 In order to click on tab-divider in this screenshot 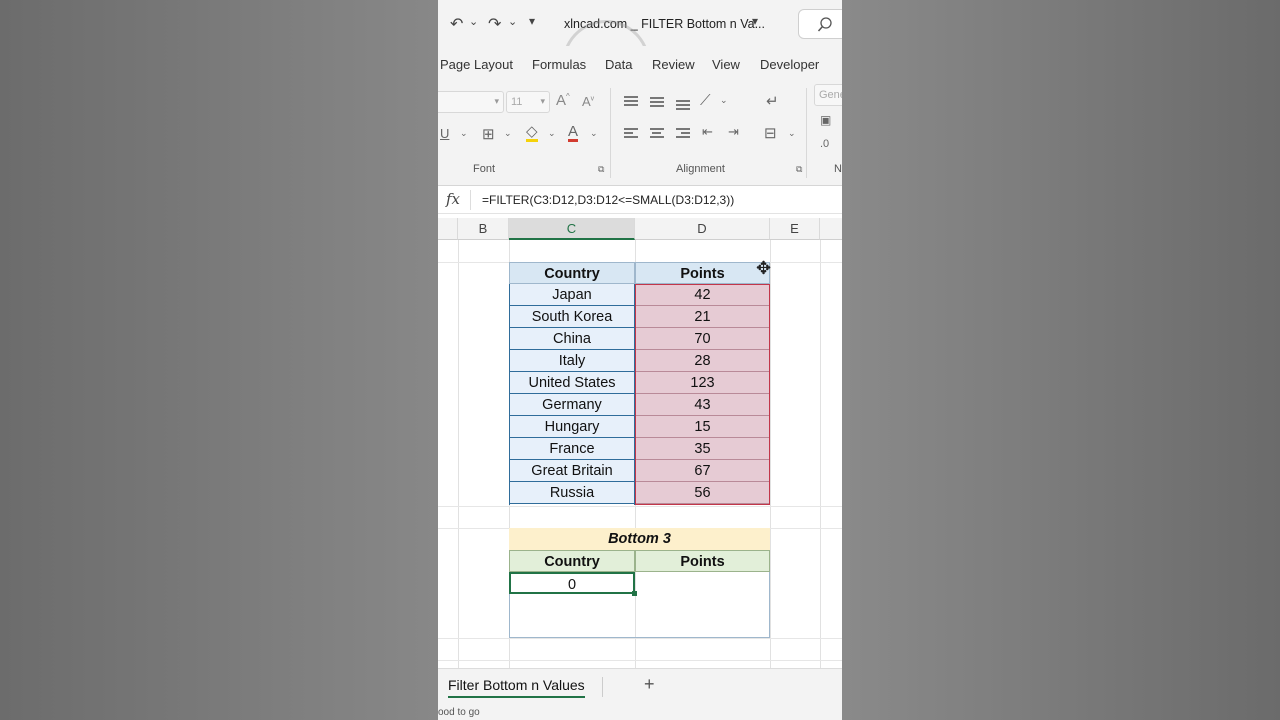, I will do `click(602, 687)`.